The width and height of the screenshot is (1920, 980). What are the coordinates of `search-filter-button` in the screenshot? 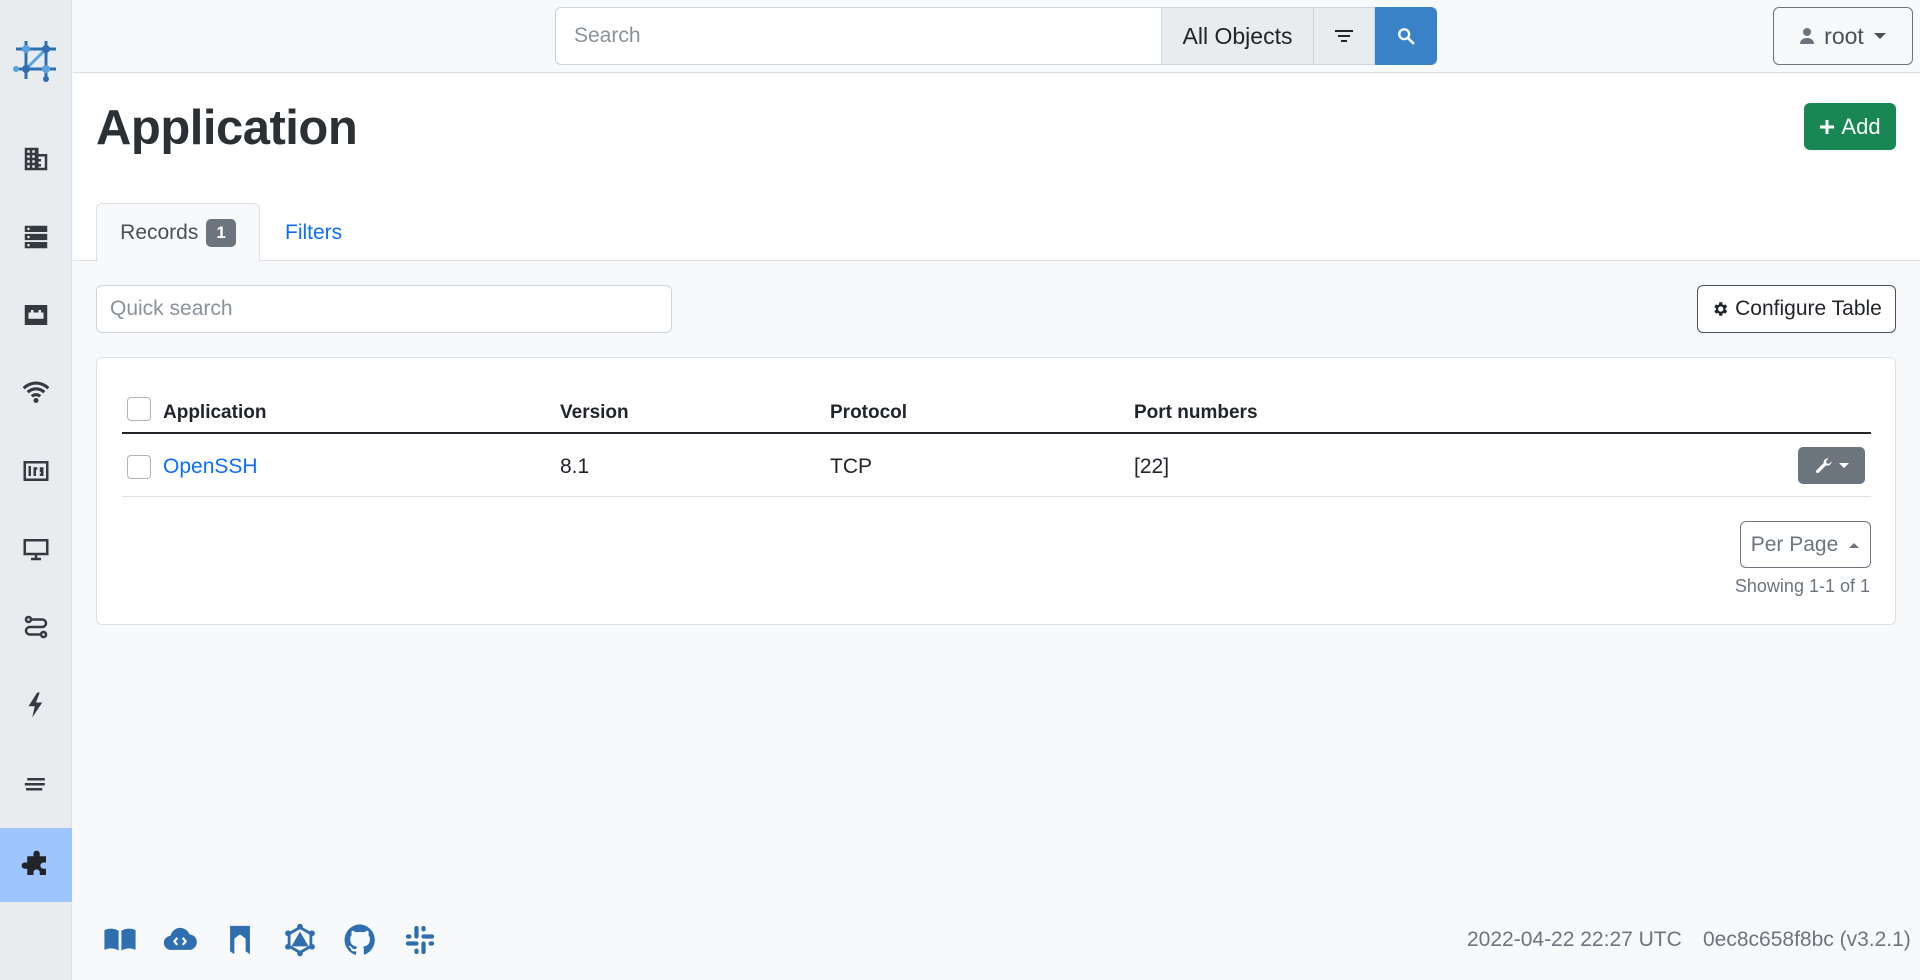 It's located at (1344, 36).